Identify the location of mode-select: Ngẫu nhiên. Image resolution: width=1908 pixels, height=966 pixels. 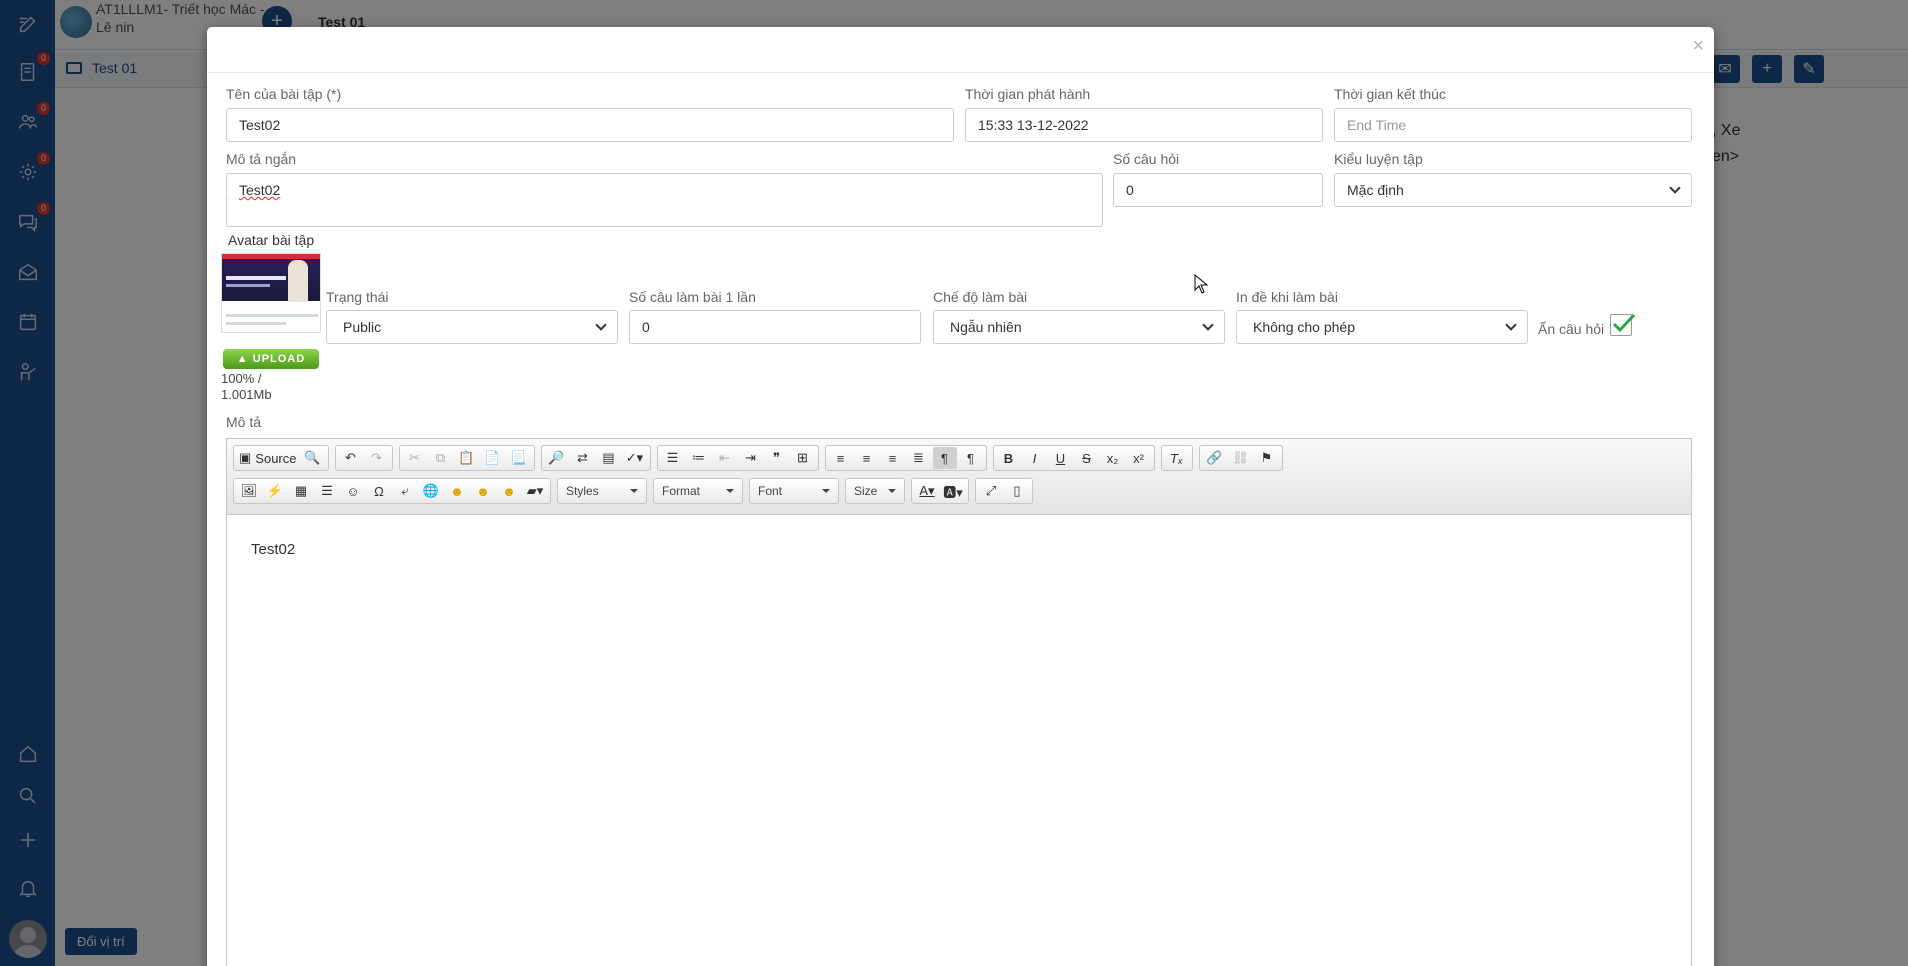
(1079, 327).